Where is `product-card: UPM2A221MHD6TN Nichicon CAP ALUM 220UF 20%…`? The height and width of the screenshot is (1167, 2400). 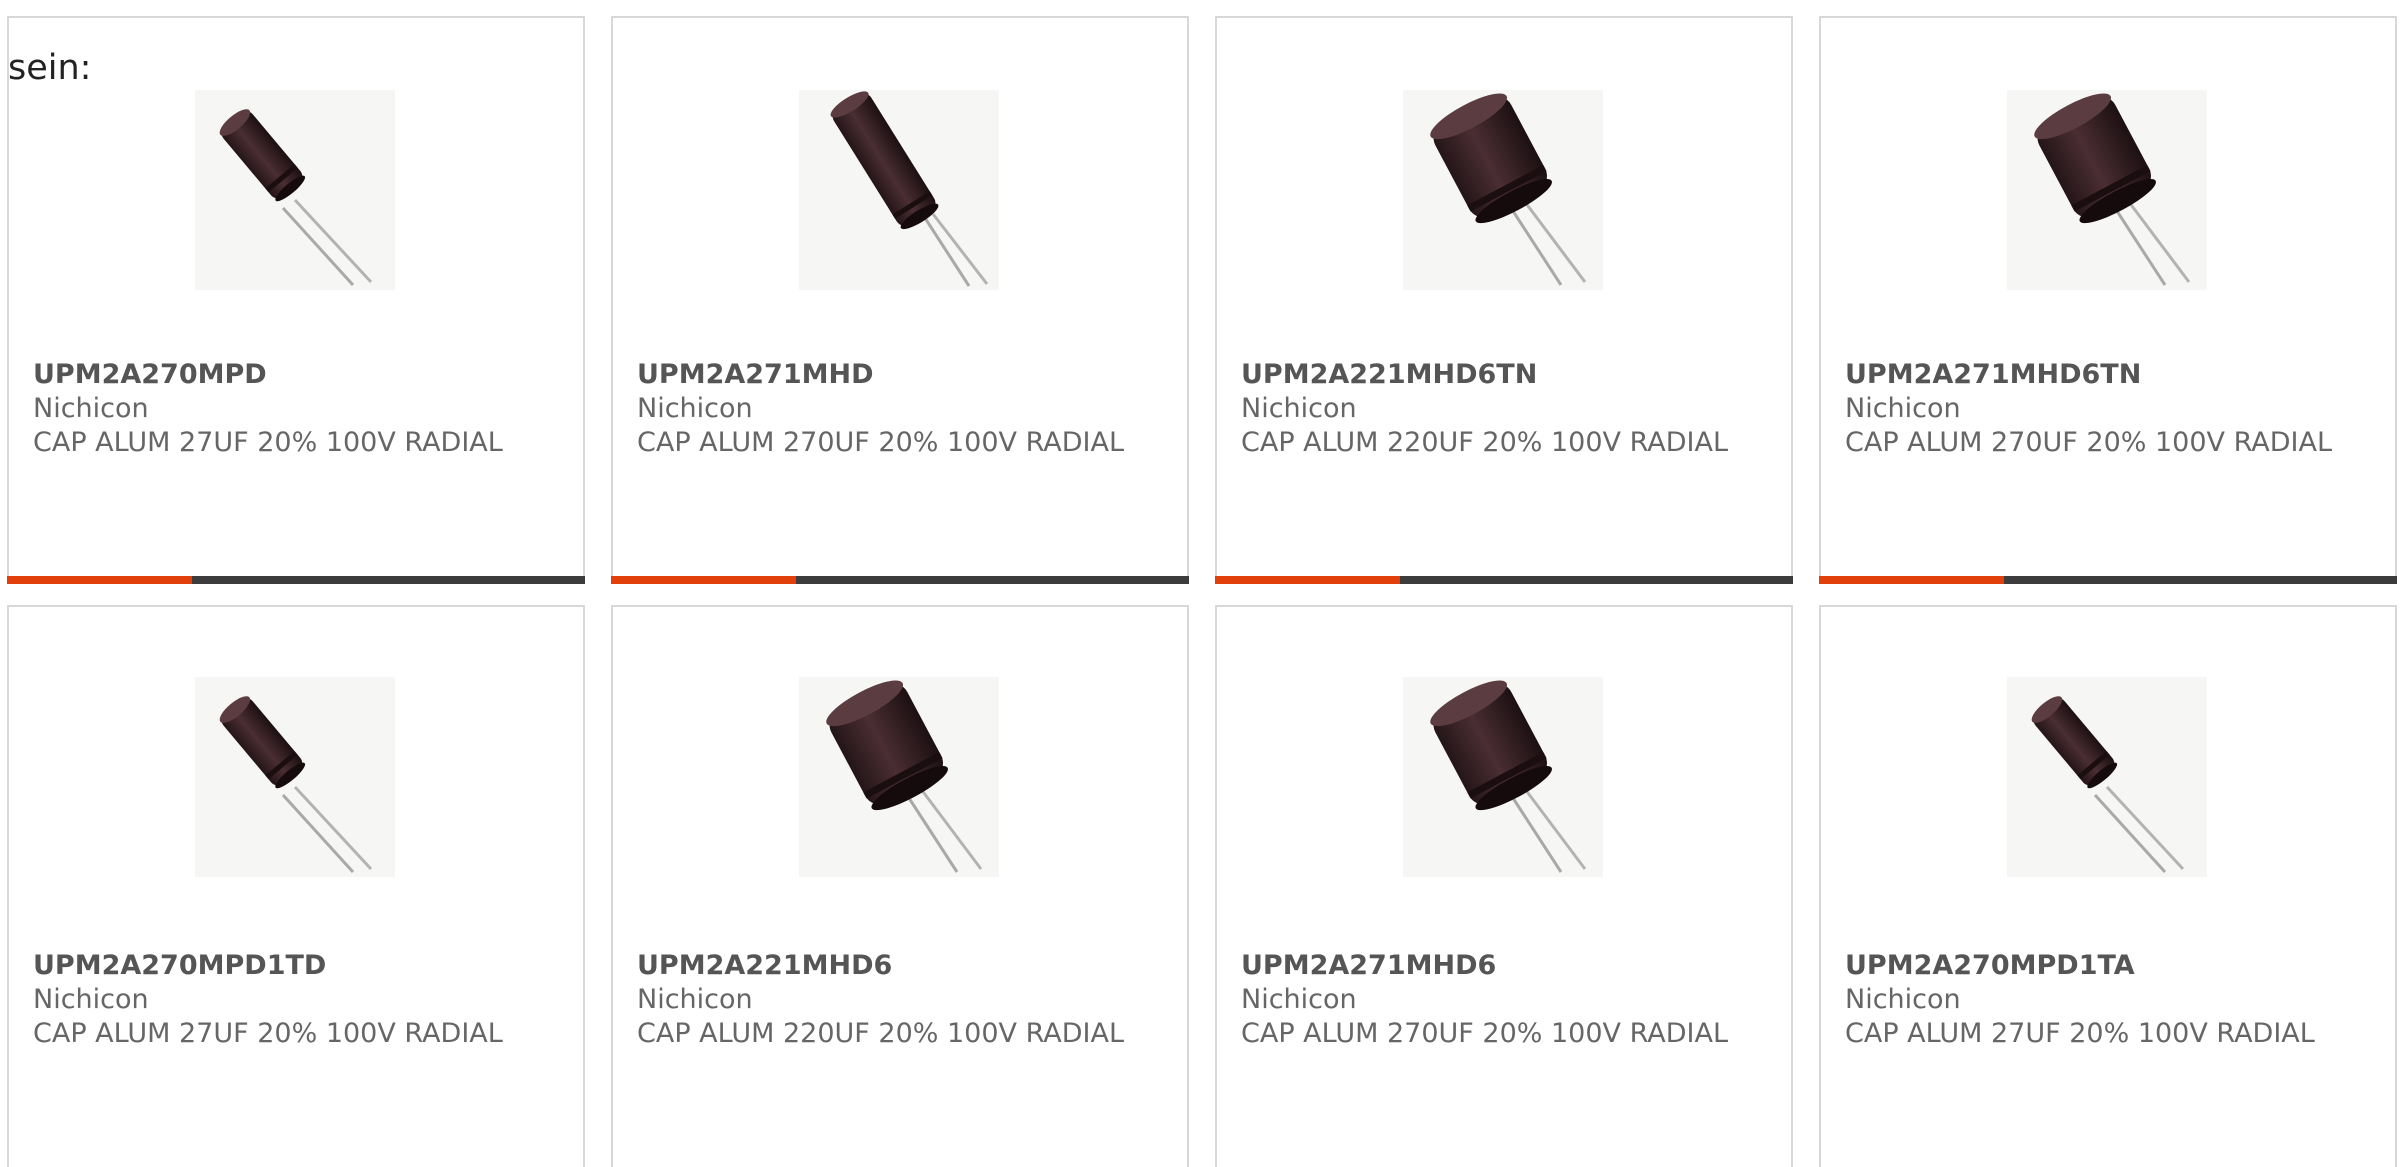
product-card: UPM2A221MHD6TN Nichicon CAP ALUM 220UF 20%… is located at coordinates (1504, 300).